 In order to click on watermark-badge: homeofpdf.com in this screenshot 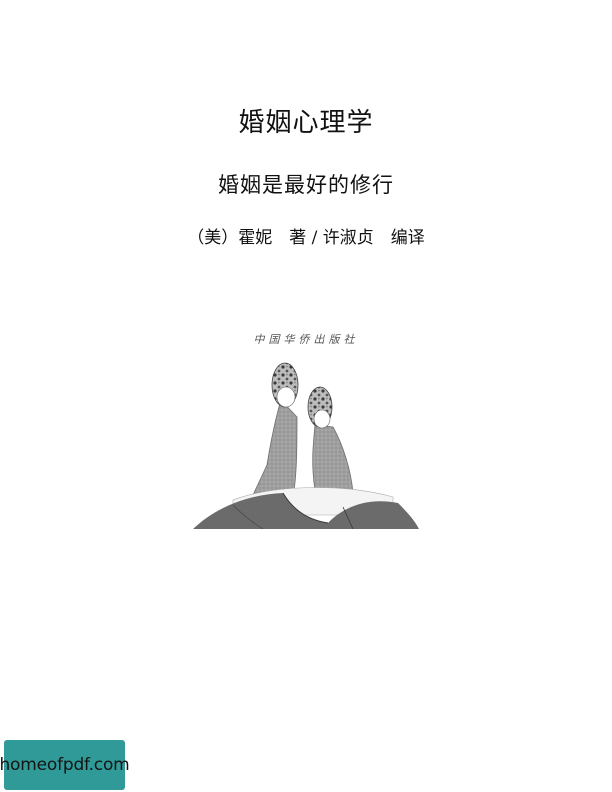, I will do `click(65, 765)`.